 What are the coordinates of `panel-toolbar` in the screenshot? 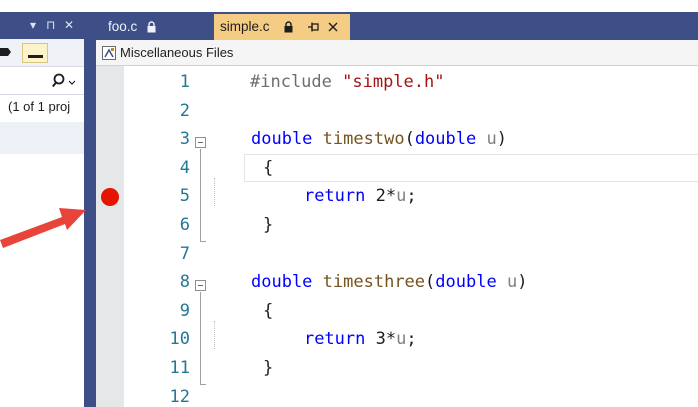 It's located at (42, 53).